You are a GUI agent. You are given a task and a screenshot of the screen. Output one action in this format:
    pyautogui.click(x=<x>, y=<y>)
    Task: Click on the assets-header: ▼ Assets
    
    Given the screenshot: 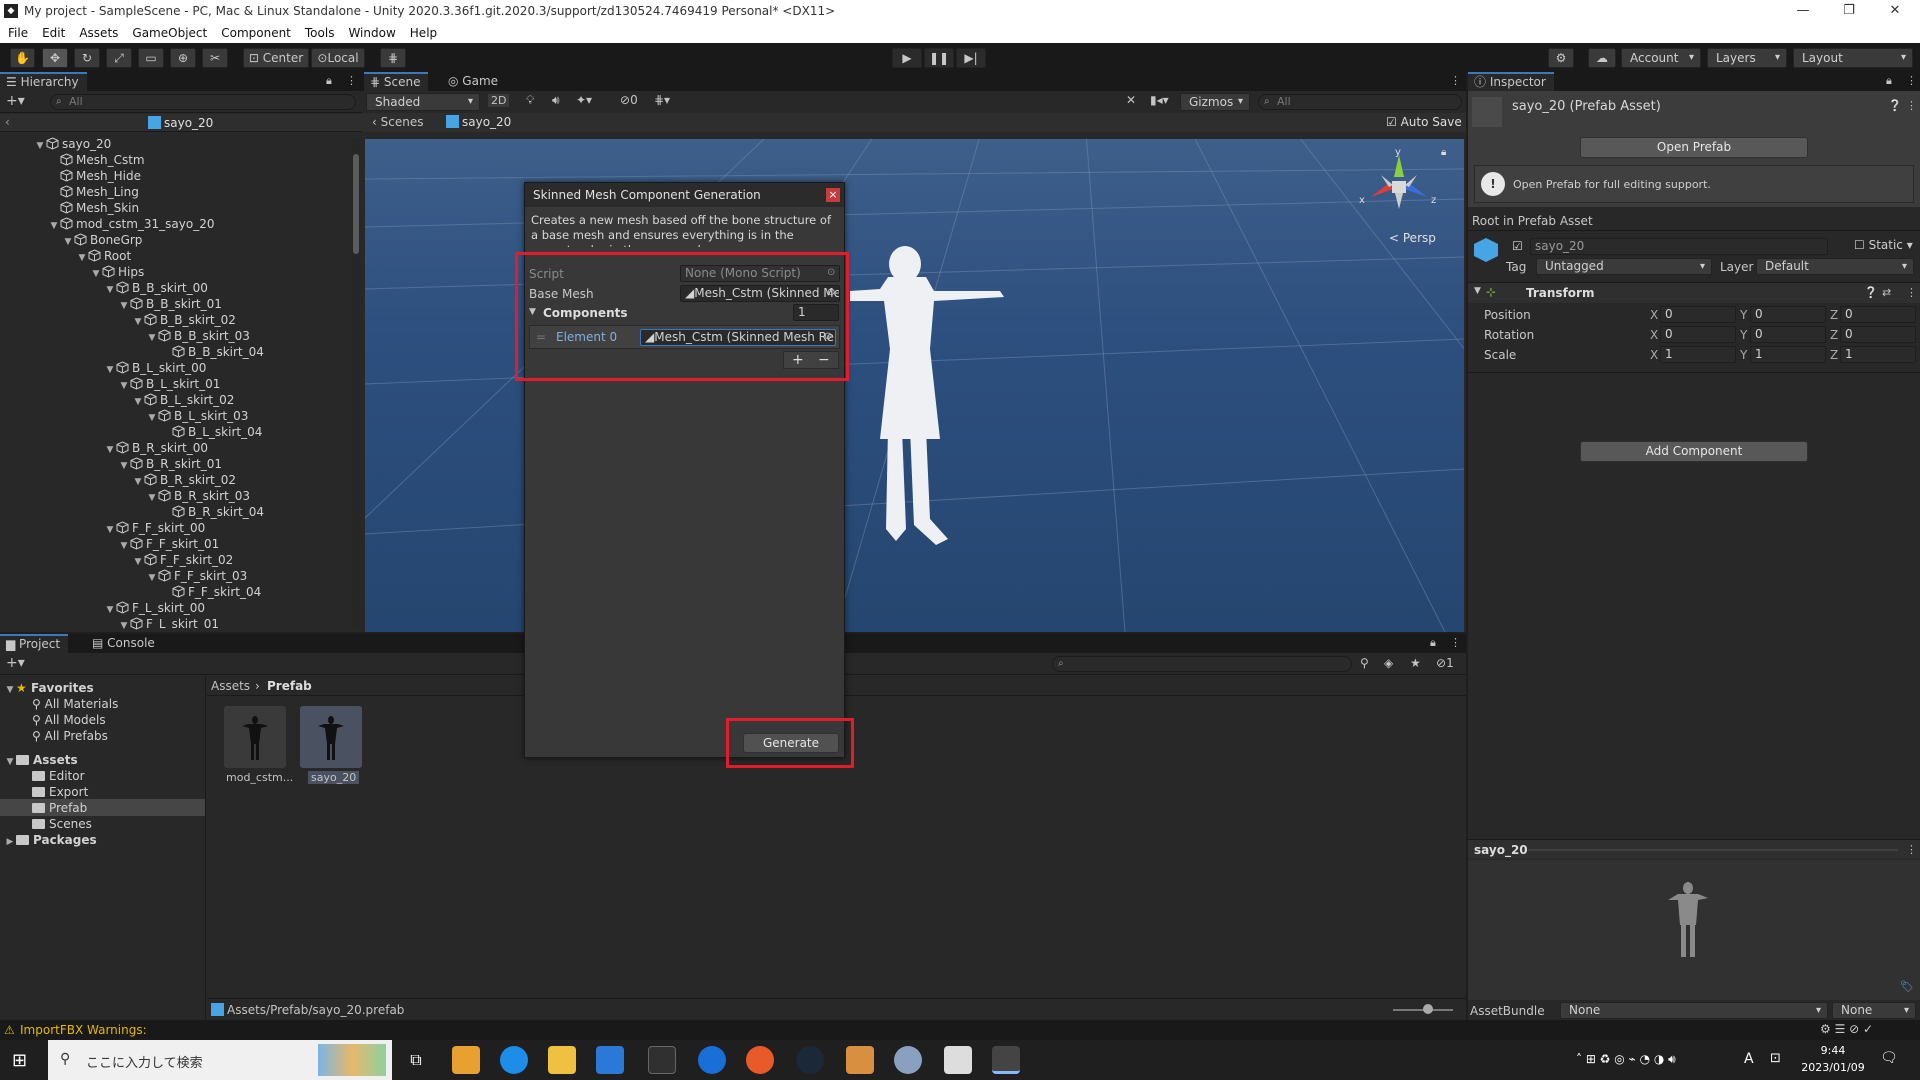 What is the action you would take?
    pyautogui.click(x=41, y=760)
    